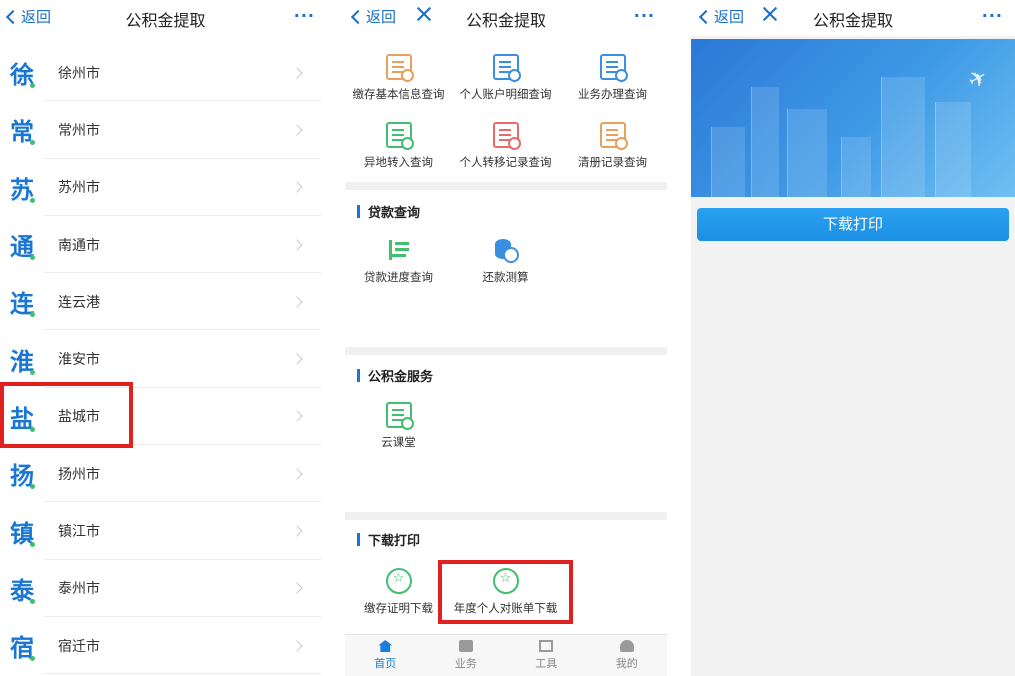 The height and width of the screenshot is (676, 1015). I want to click on service-item-label: 年度个人对账单下载, so click(505, 608).